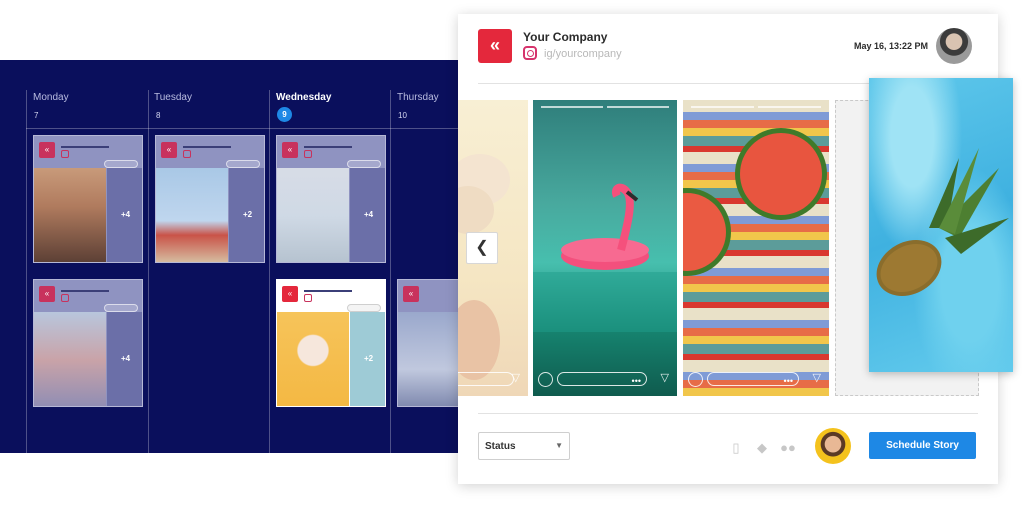 The height and width of the screenshot is (514, 1024). I want to click on dragged-story-image, so click(941, 225).